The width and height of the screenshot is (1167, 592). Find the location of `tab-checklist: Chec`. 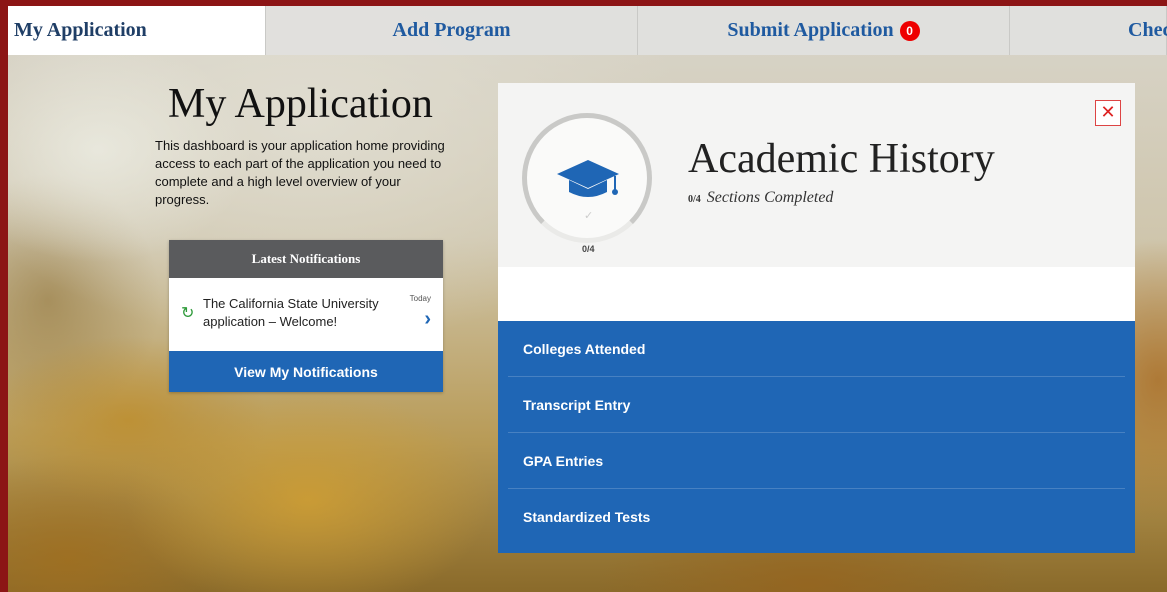

tab-checklist: Chec is located at coordinates (1088, 30).